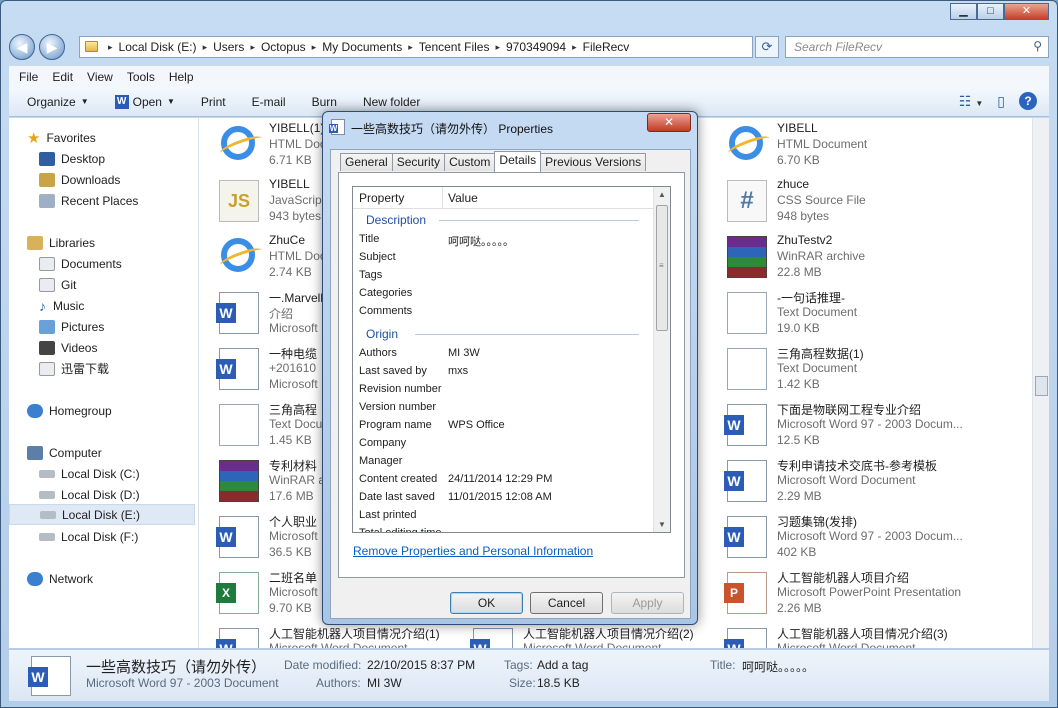  What do you see at coordinates (158, 47) in the screenshot?
I see `breadcrumb-item: Local Disk (E:)` at bounding box center [158, 47].